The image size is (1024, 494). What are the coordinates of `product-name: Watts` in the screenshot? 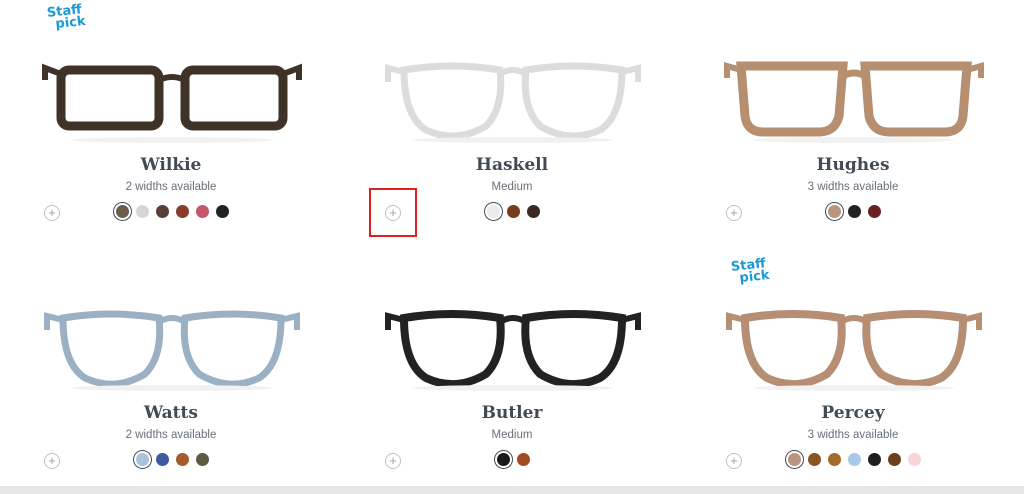 It's located at (171, 413).